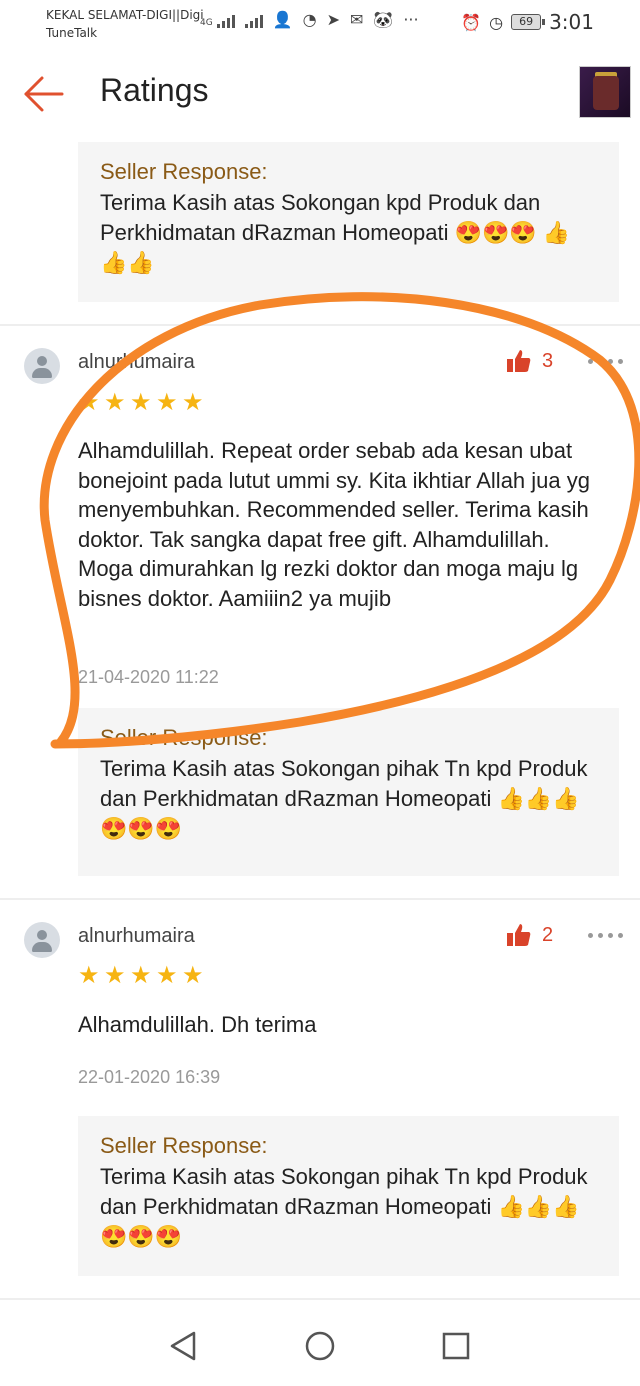 This screenshot has width=640, height=1386. Describe the element at coordinates (496, 22) in the screenshot. I see `speed-icon: ◷` at that location.